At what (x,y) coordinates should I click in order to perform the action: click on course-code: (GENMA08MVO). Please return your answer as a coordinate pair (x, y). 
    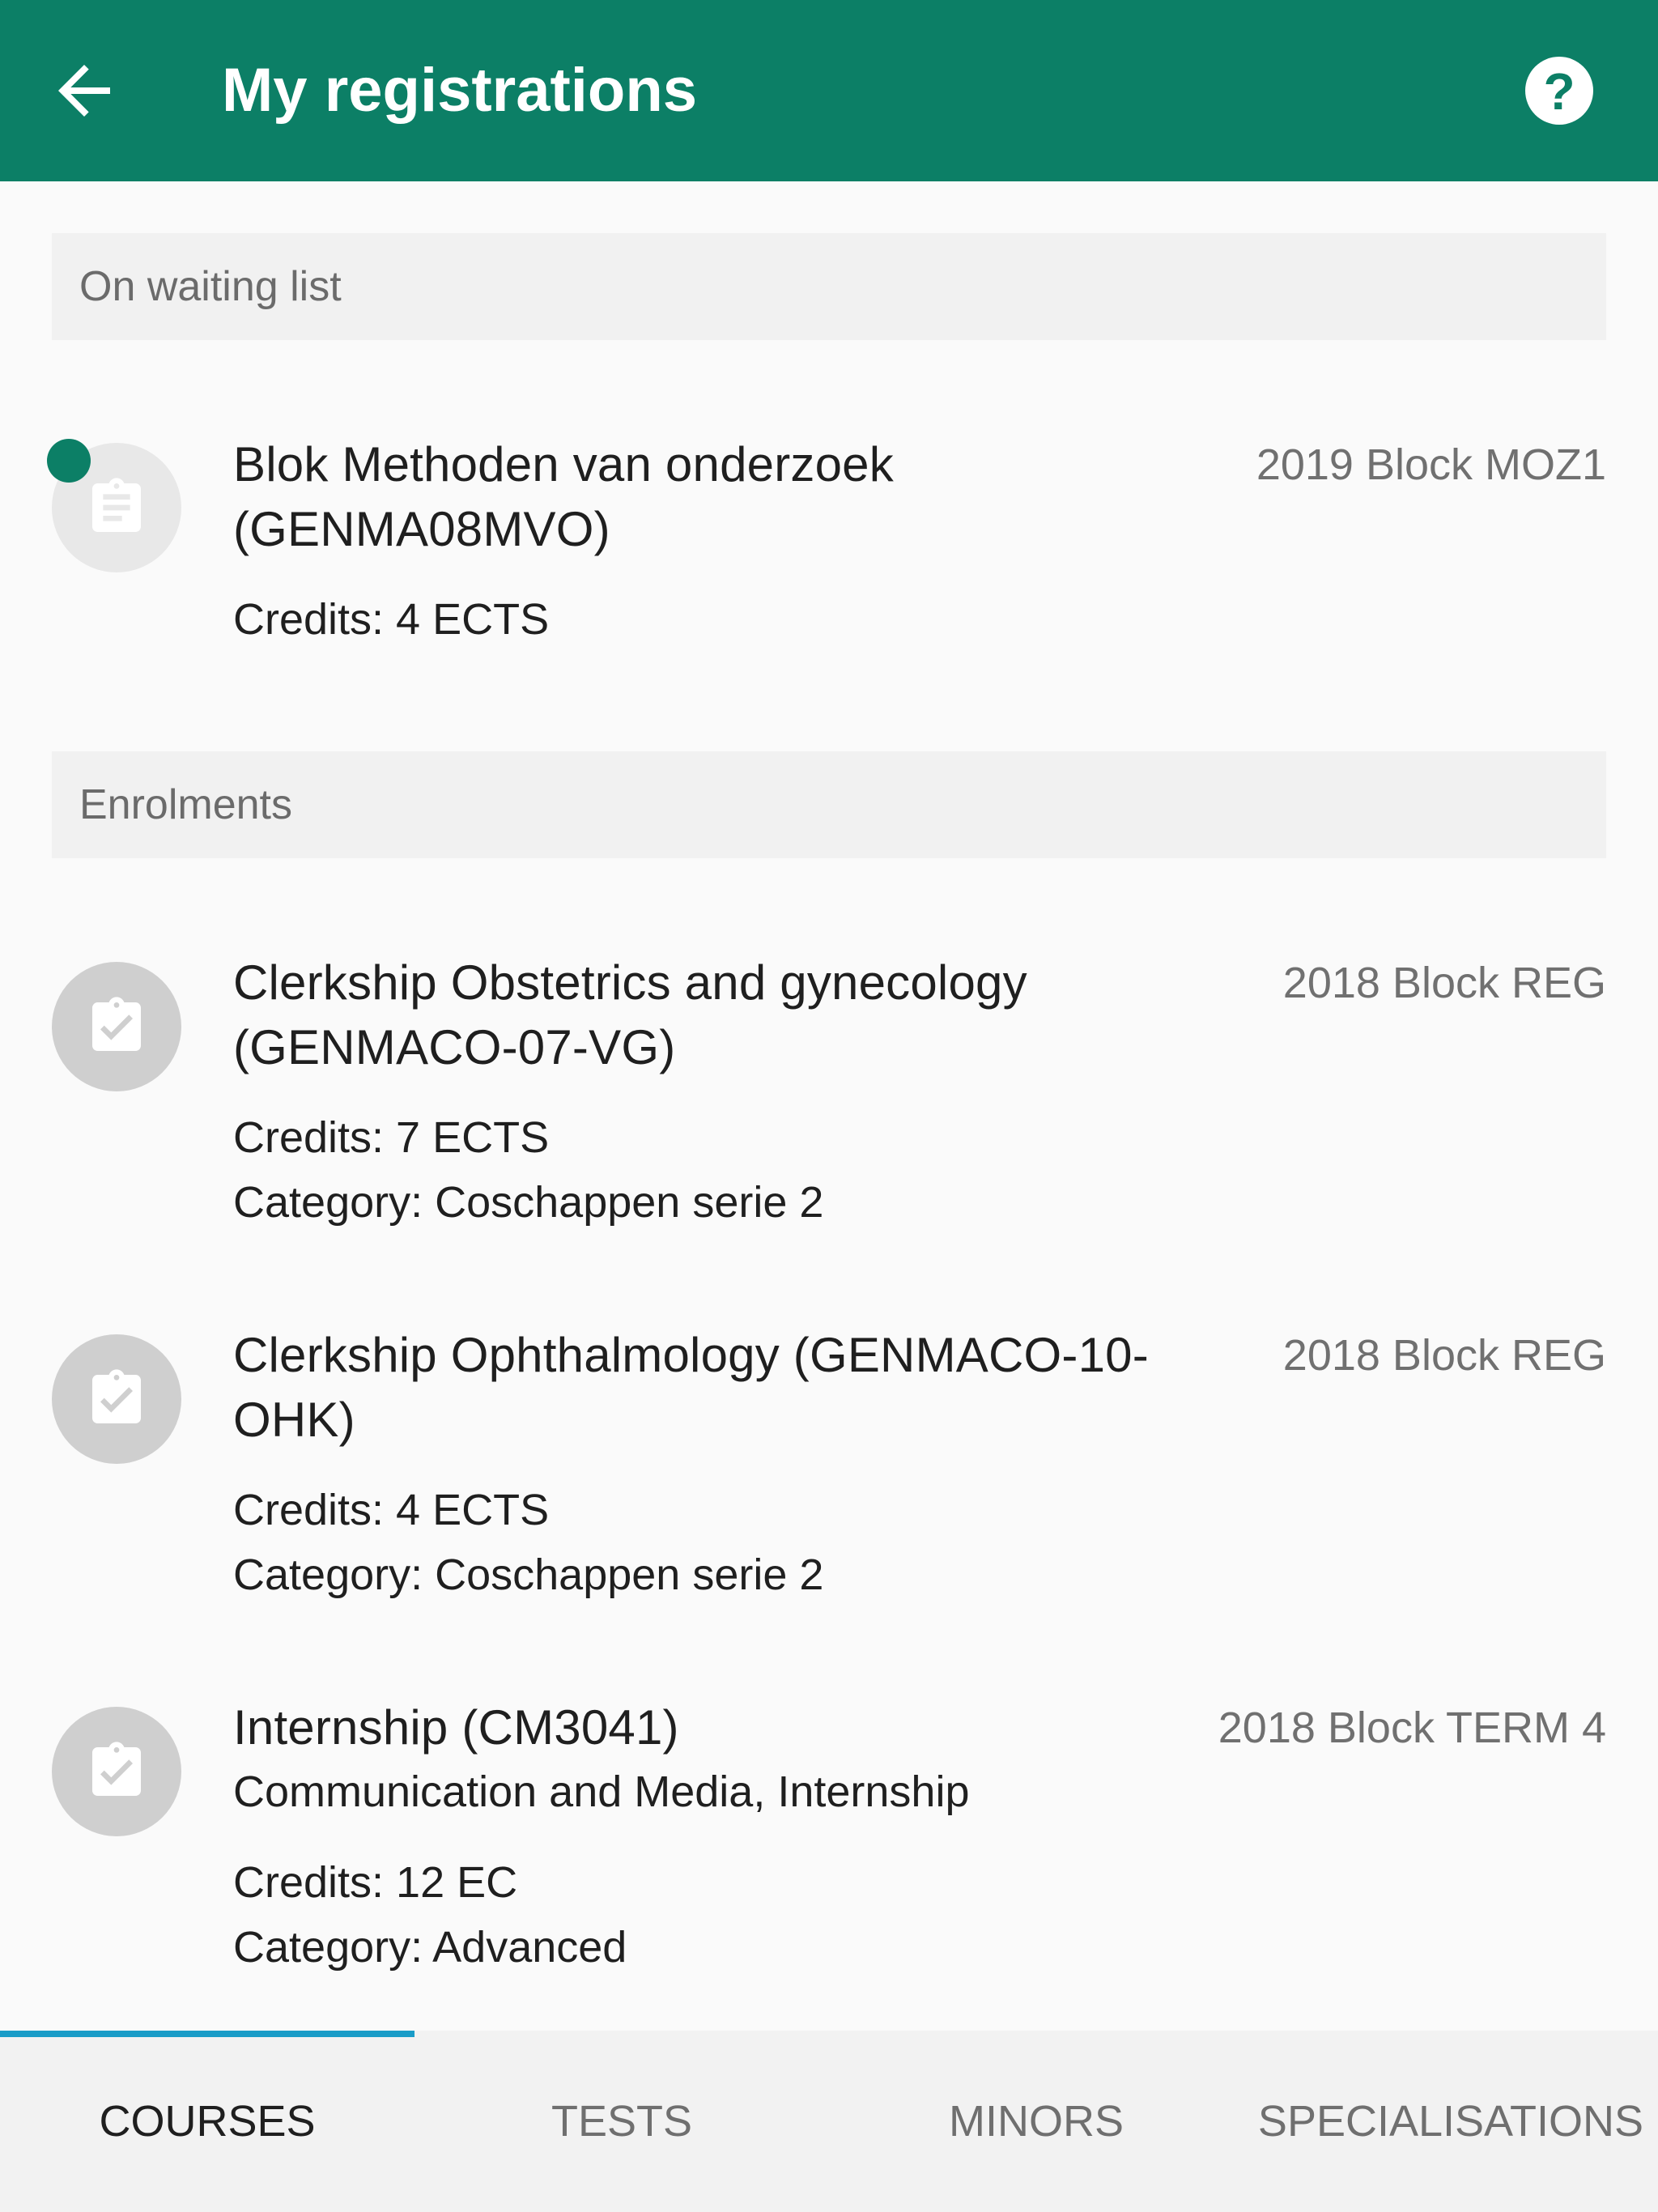
    Looking at the image, I should click on (421, 529).